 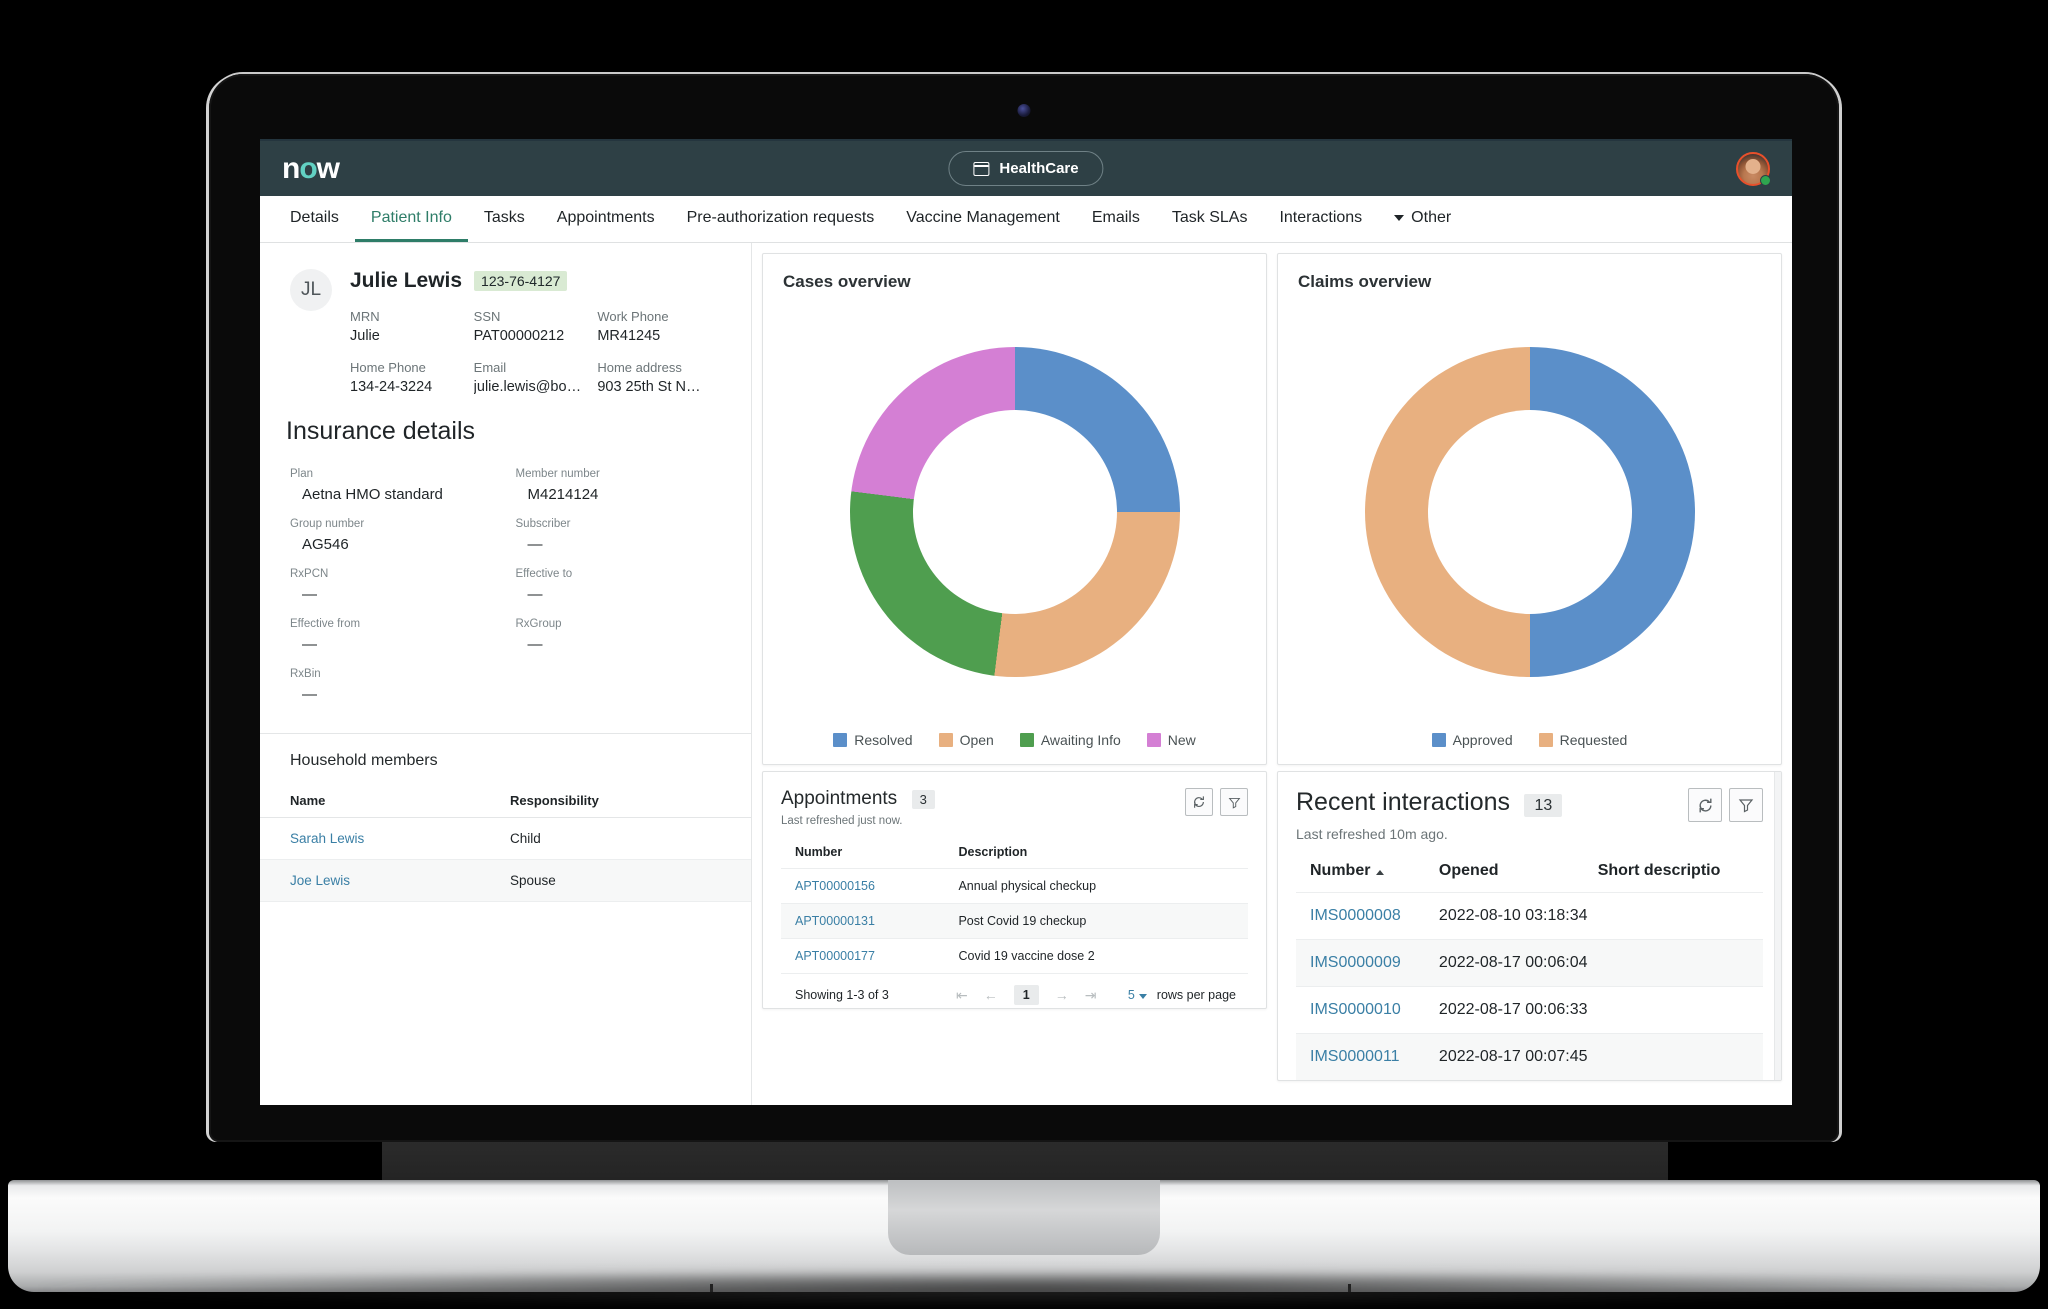 I want to click on table-row: Joe Lewis Spouse, so click(x=505, y=880).